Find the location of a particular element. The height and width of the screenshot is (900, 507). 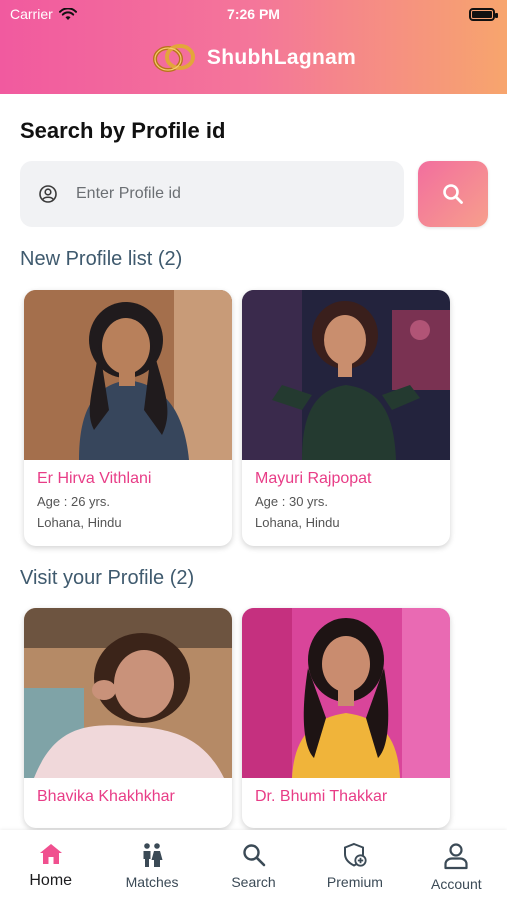

status-time: 7:26 PM is located at coordinates (253, 14).